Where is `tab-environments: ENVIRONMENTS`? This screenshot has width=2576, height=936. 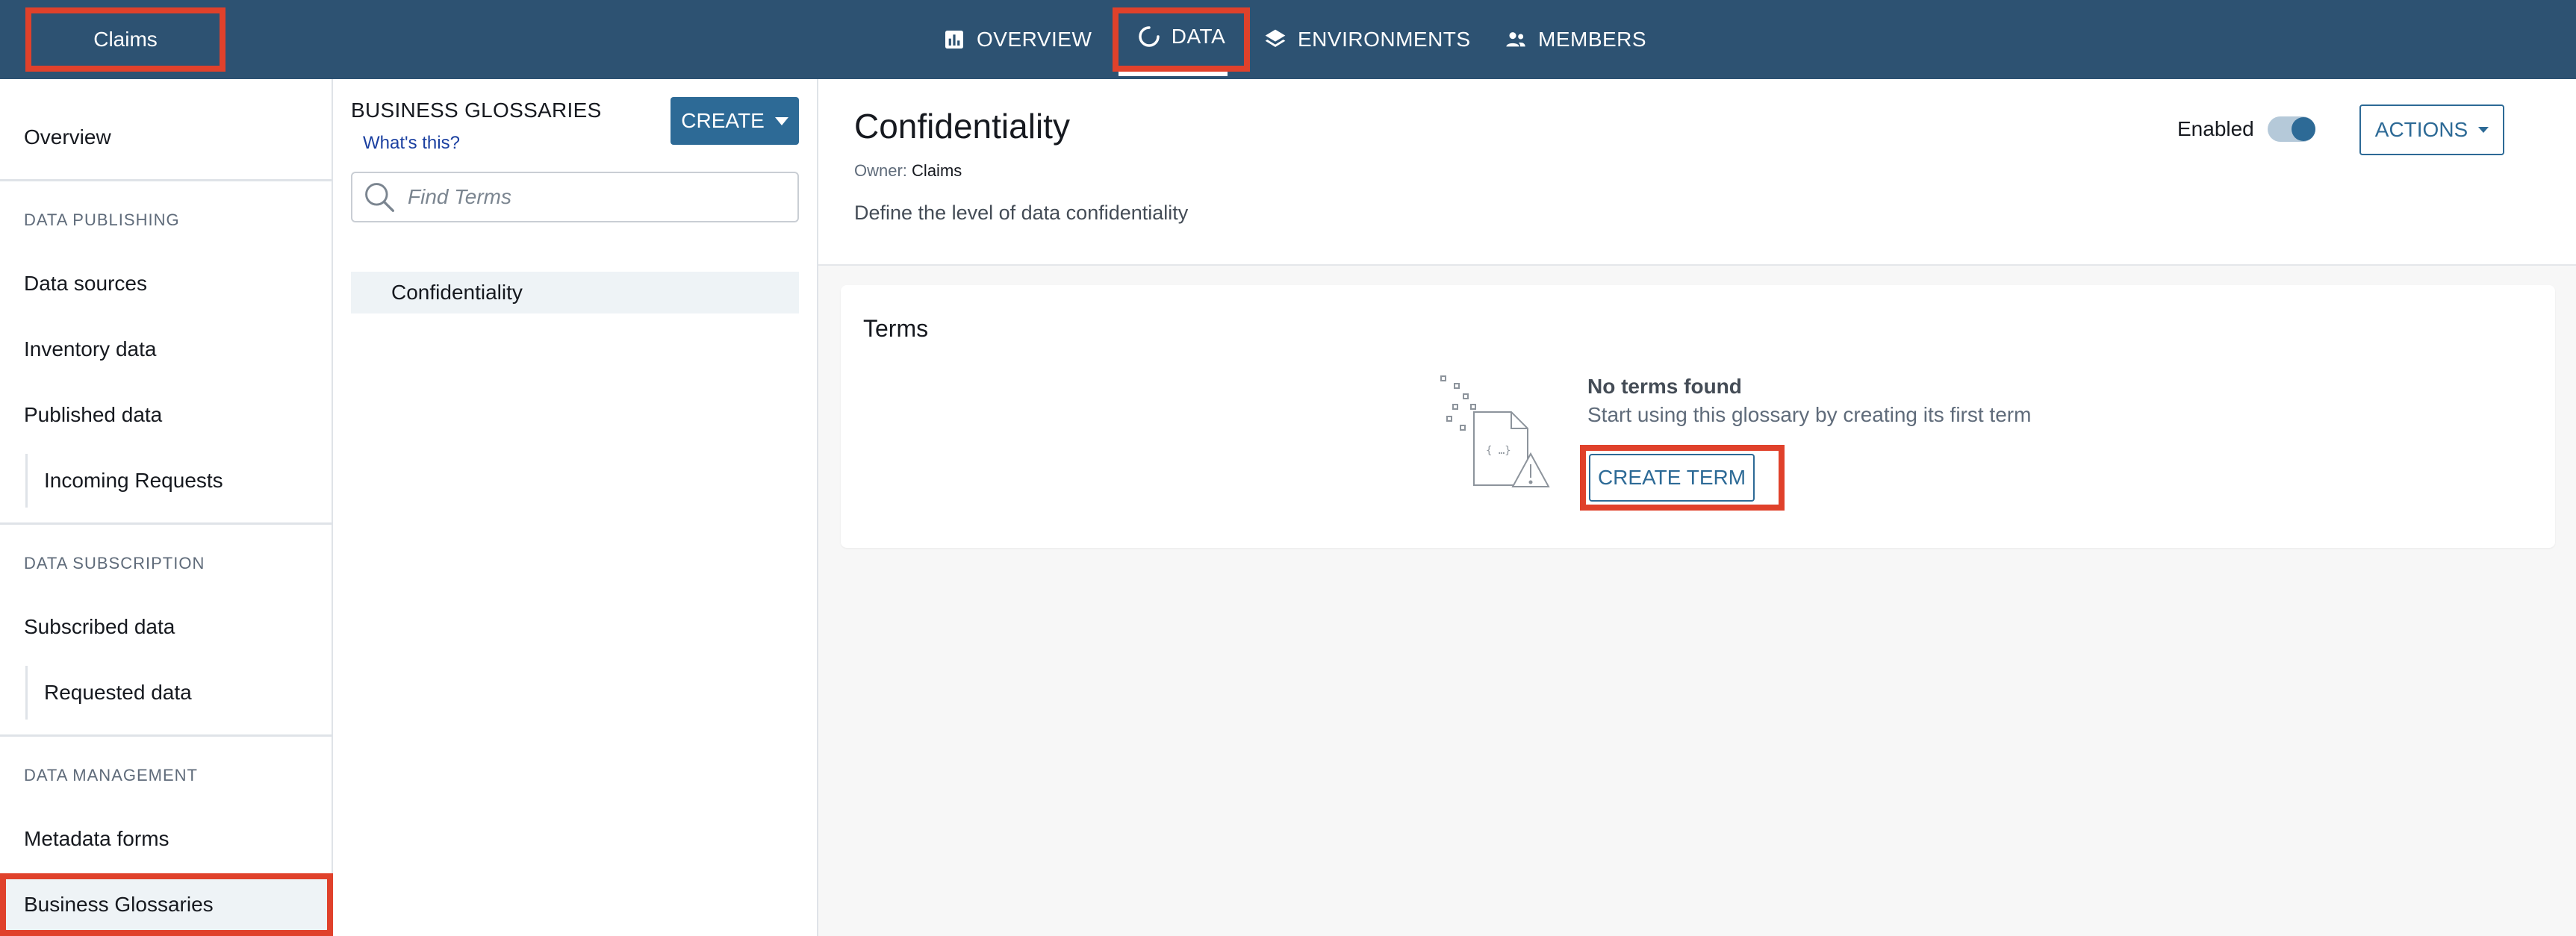
tab-environments: ENVIRONMENTS is located at coordinates (1367, 39).